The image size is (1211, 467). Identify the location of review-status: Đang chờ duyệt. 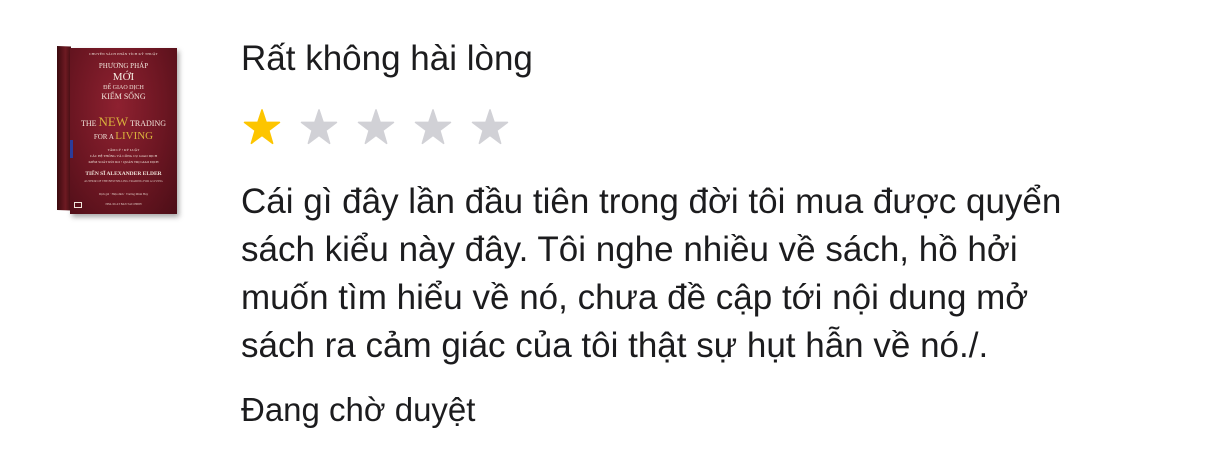
(358, 409).